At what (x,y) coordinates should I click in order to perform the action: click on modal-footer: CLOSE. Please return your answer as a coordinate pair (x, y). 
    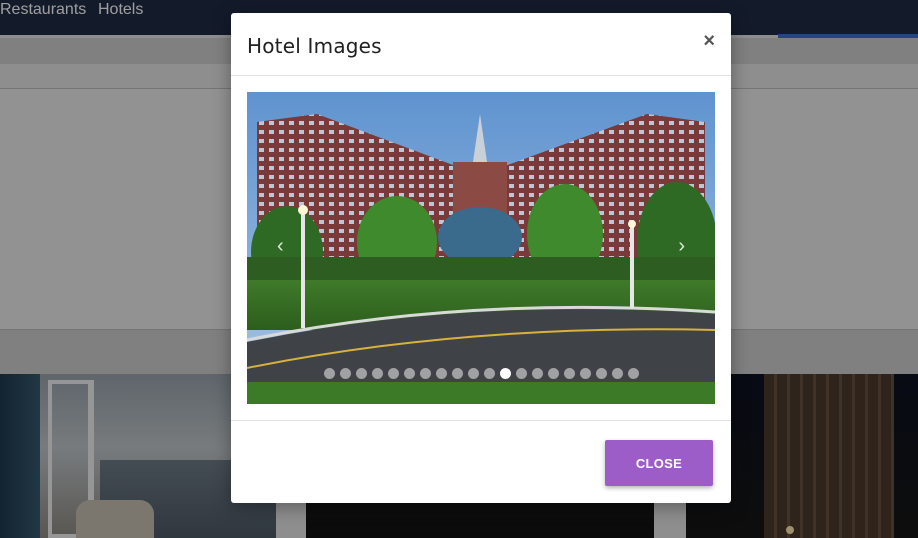
    Looking at the image, I should click on (481, 461).